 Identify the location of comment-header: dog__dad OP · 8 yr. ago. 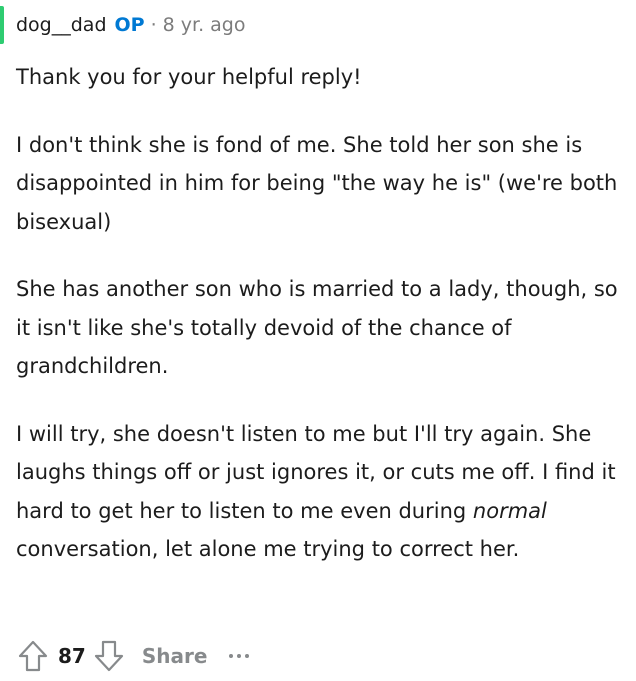
(131, 25).